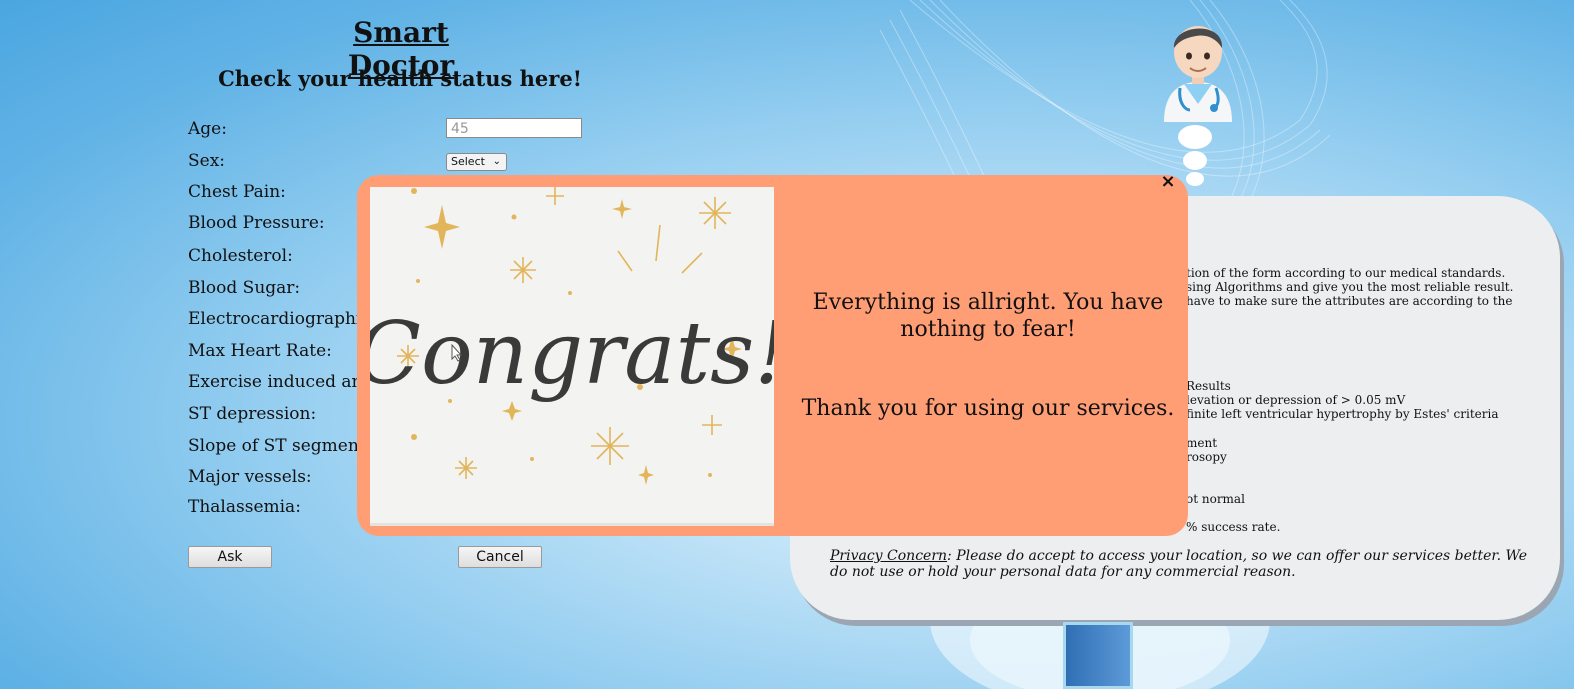 This screenshot has width=1574, height=689. Describe the element at coordinates (1098, 655) in the screenshot. I see `decorative-stand` at that location.